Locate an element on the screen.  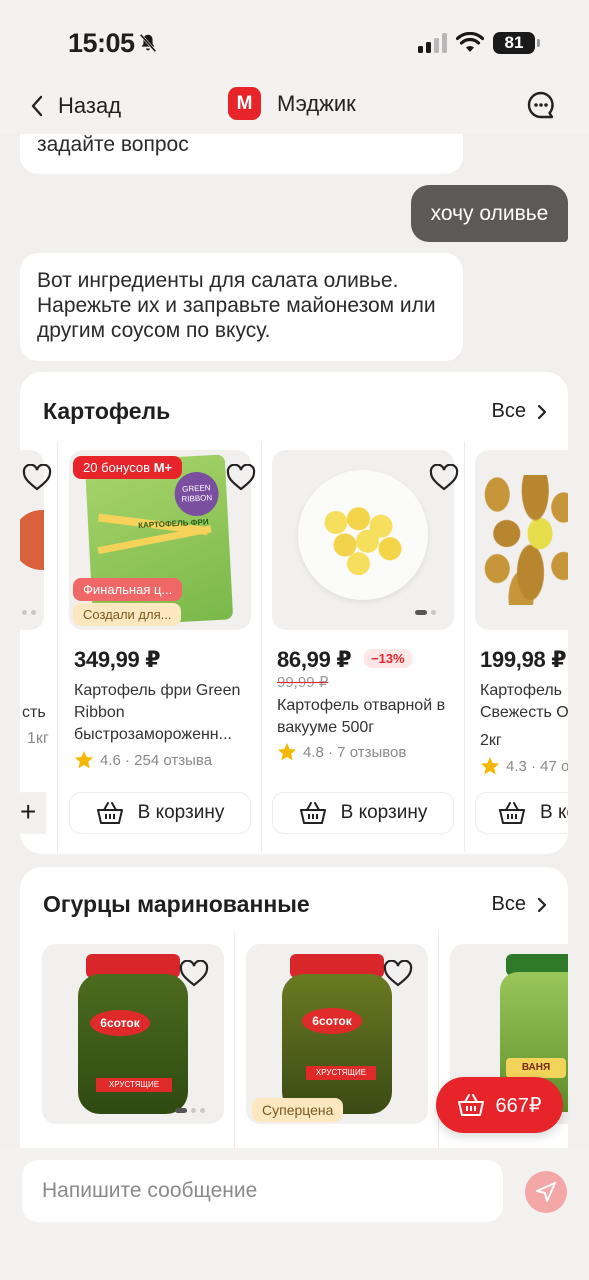
send-icon is located at coordinates (546, 1192).